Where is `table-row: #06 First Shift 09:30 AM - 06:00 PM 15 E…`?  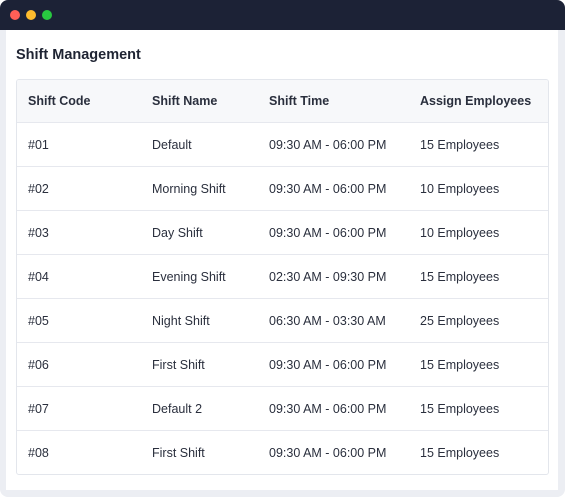 table-row: #06 First Shift 09:30 AM - 06:00 PM 15 E… is located at coordinates (282, 364).